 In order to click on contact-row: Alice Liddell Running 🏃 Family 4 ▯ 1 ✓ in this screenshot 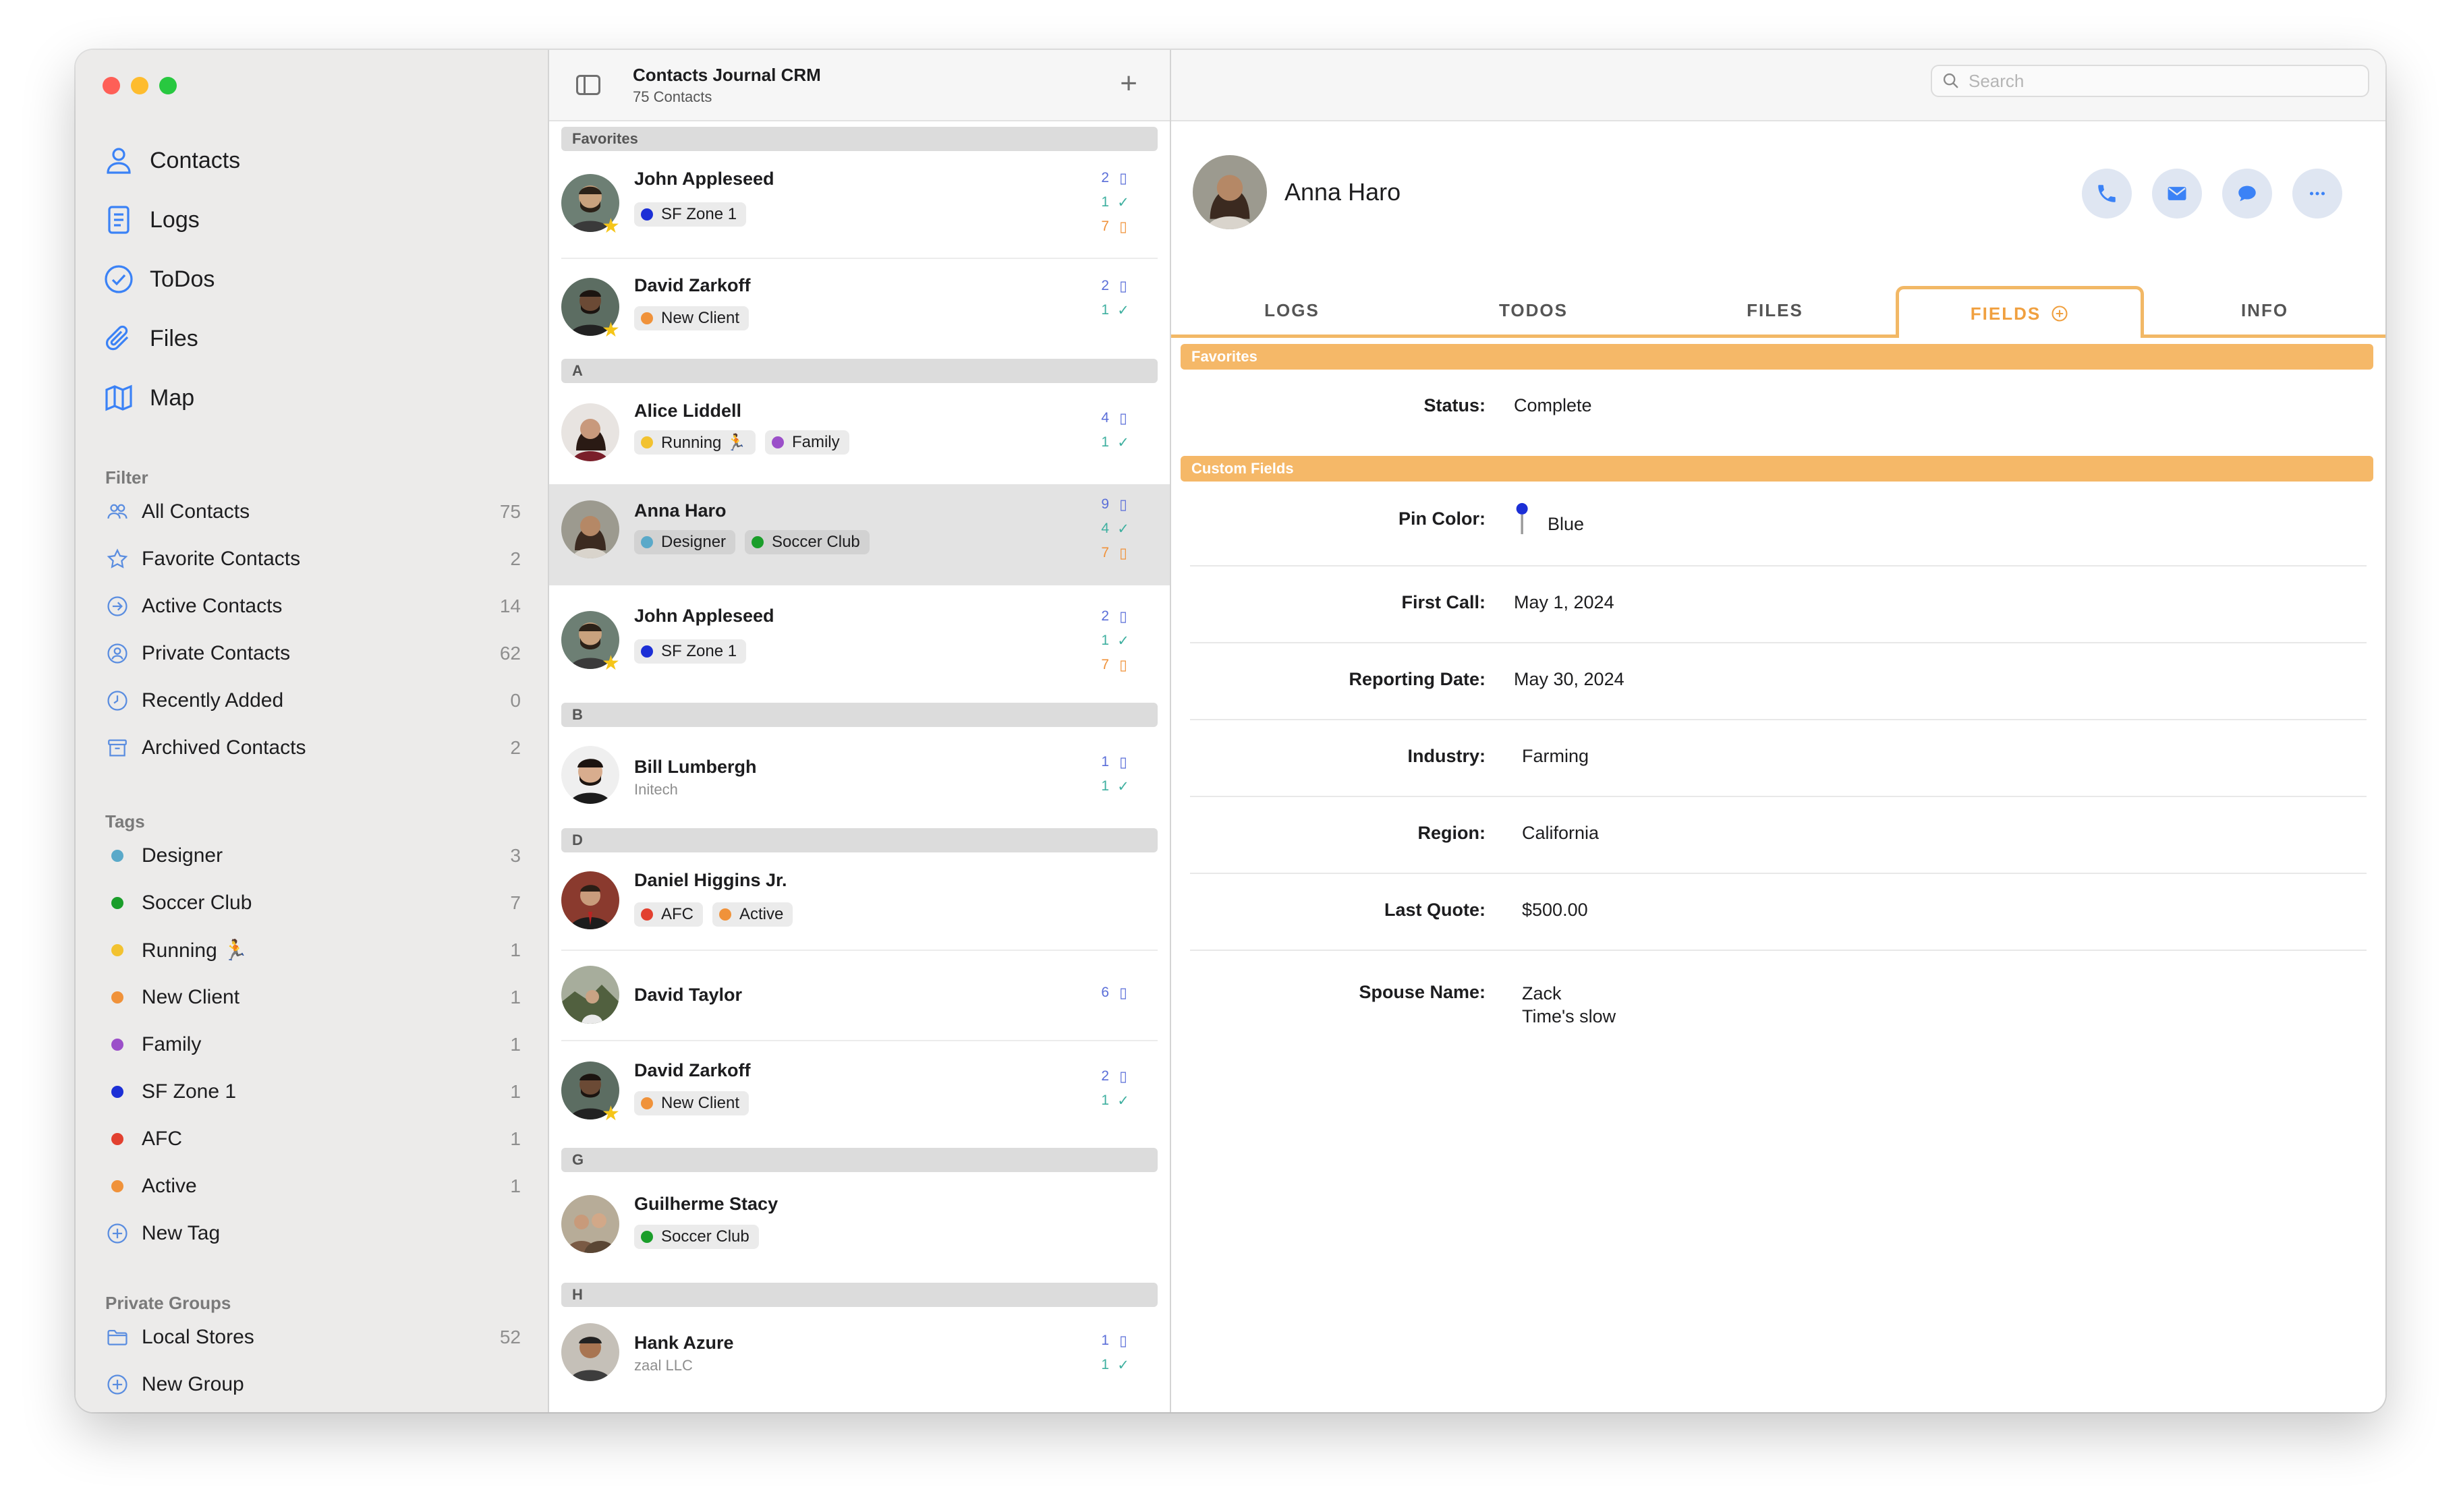, I will do `click(859, 434)`.